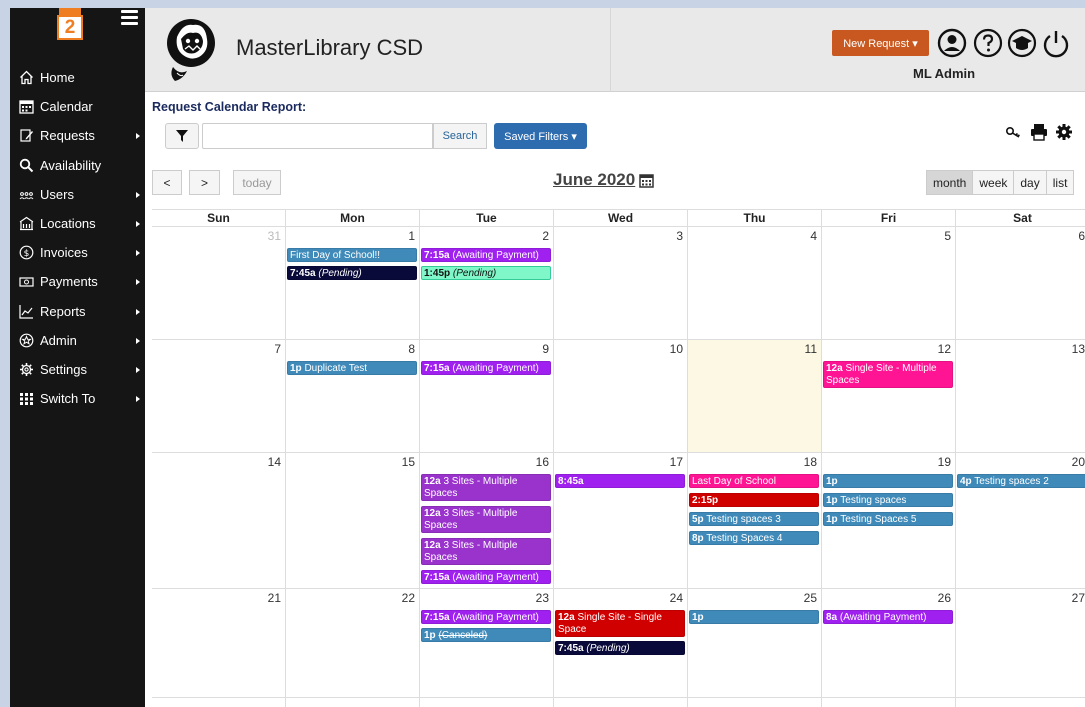 Image resolution: width=1085 pixels, height=707 pixels. I want to click on calendar-day-cell: 1 First Day of School!! 7:45a (Pending), so click(353, 283).